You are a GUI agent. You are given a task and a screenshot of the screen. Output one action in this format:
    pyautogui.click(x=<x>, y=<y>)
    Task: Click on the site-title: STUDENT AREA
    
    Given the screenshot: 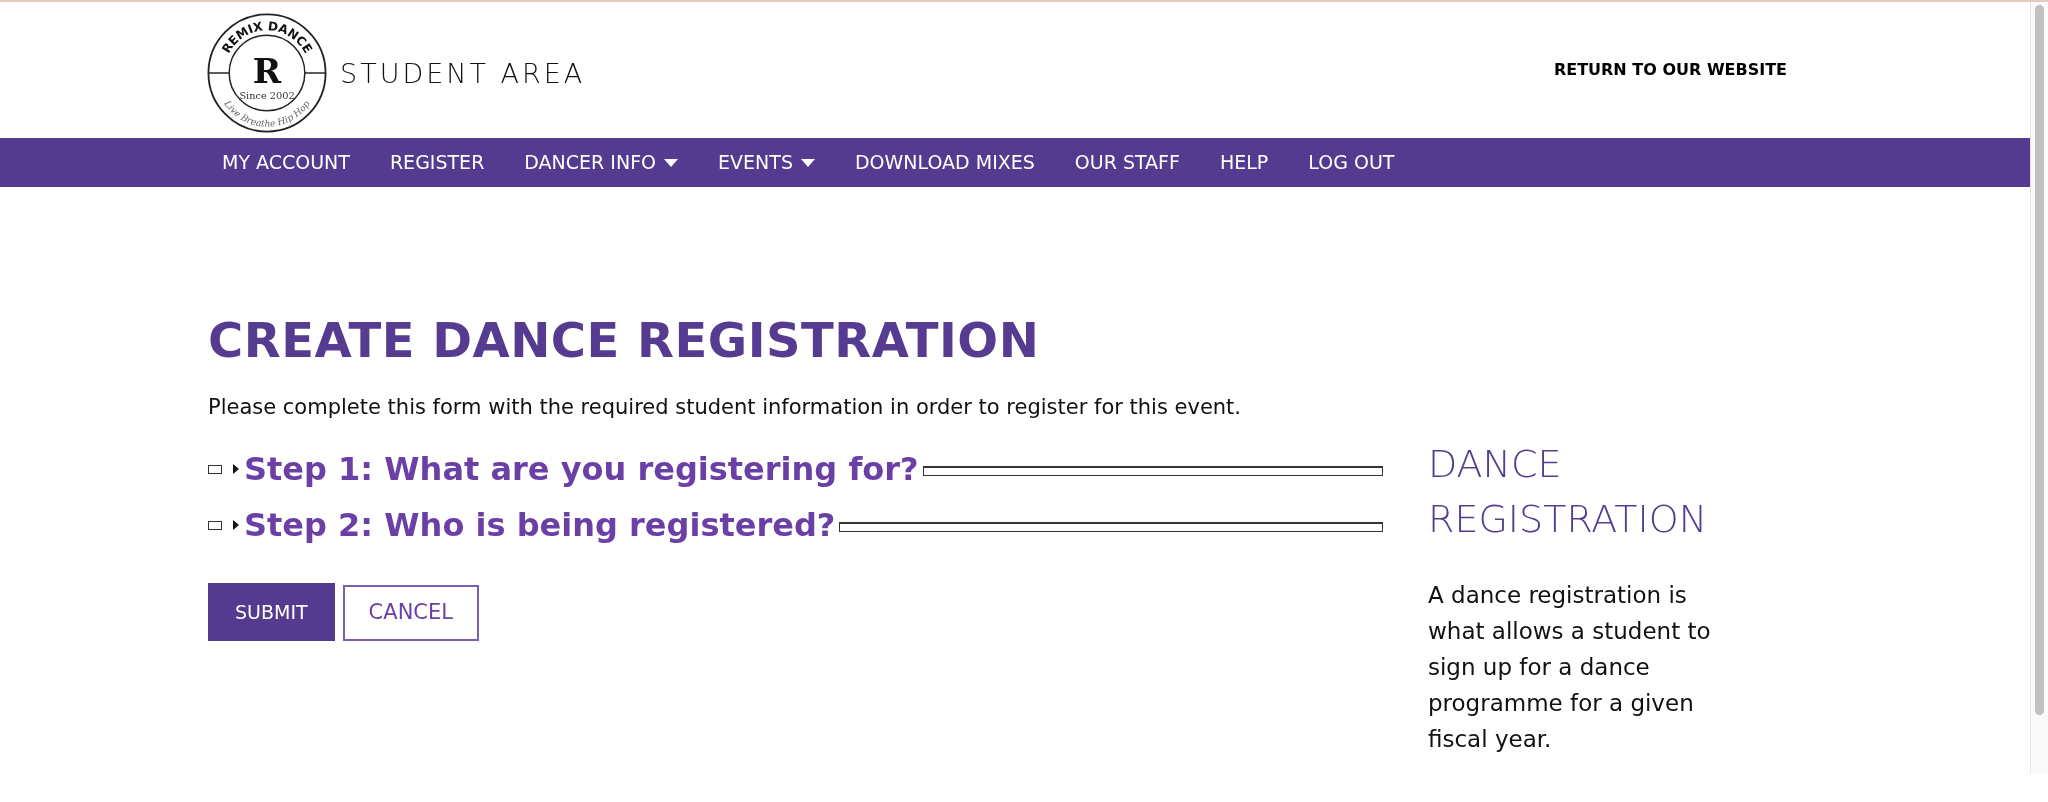 What is the action you would take?
    pyautogui.click(x=463, y=74)
    